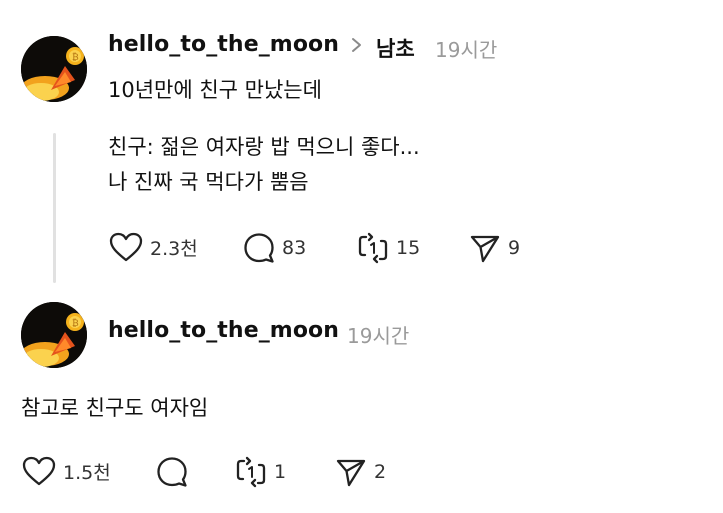 The height and width of the screenshot is (513, 723). Describe the element at coordinates (408, 248) in the screenshot. I see `repost-count: 15` at that location.